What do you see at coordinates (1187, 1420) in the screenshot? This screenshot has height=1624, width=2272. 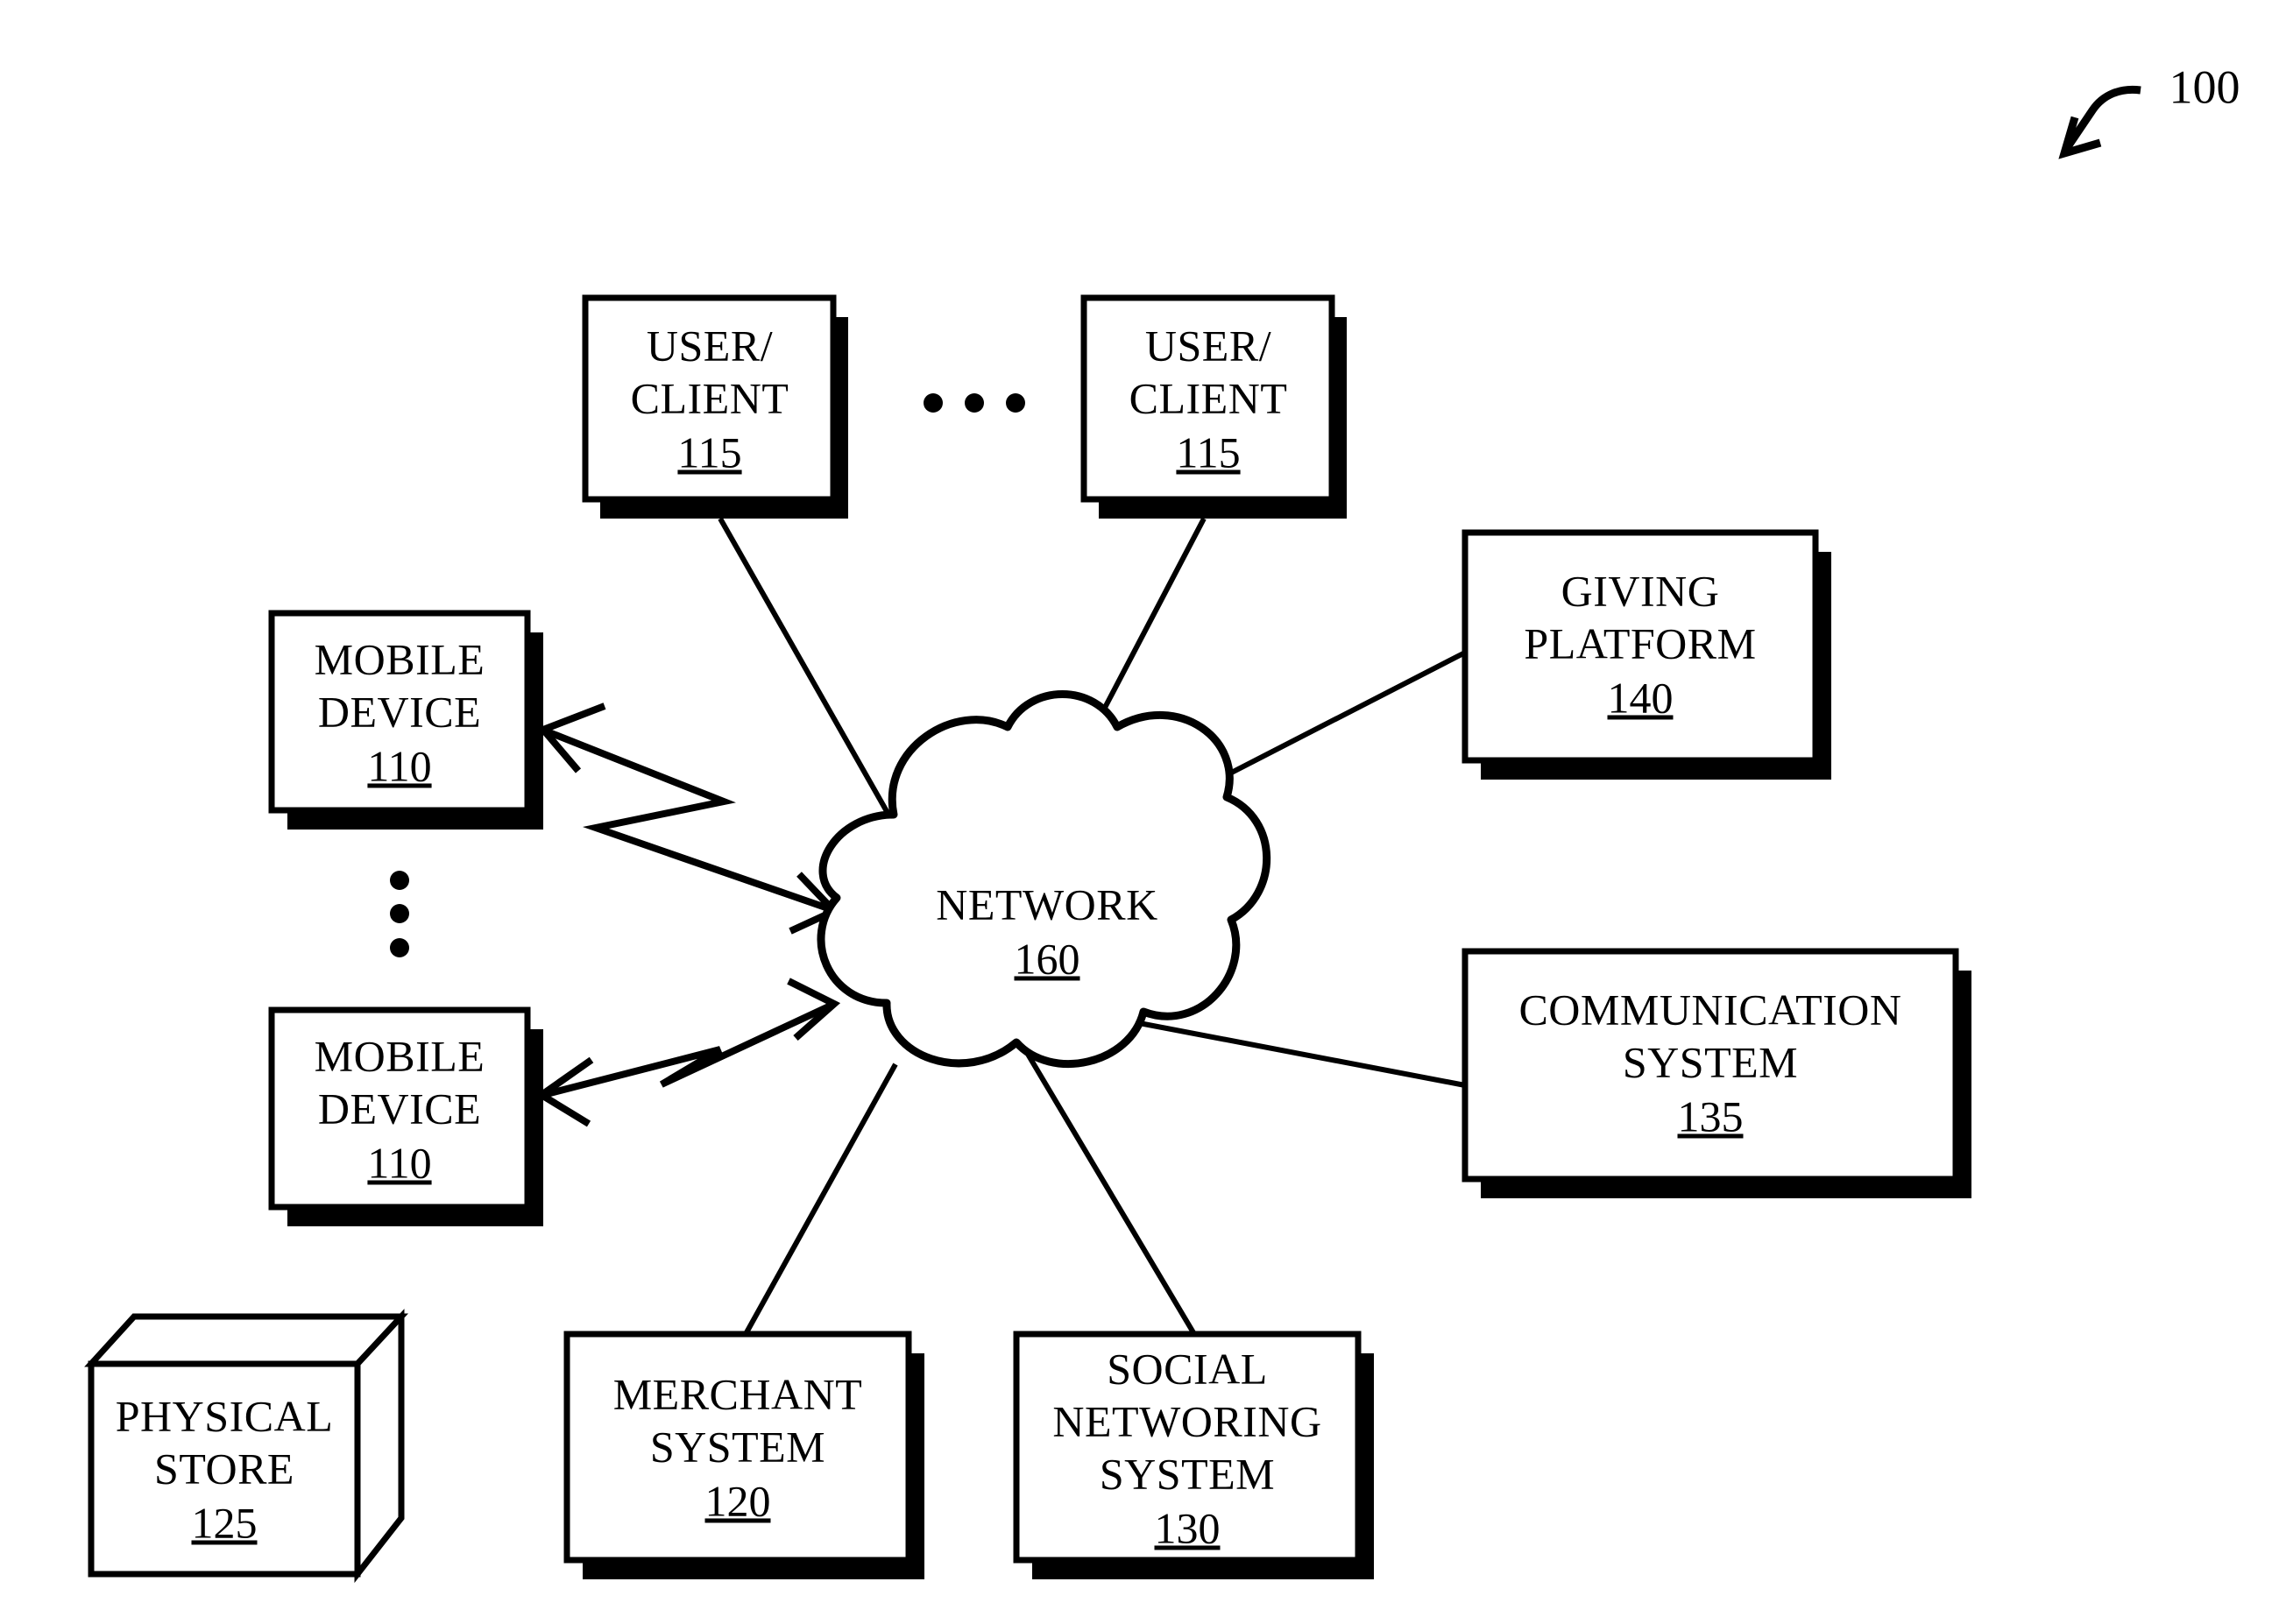 I see `social-networking-system-line2: NETWORING` at bounding box center [1187, 1420].